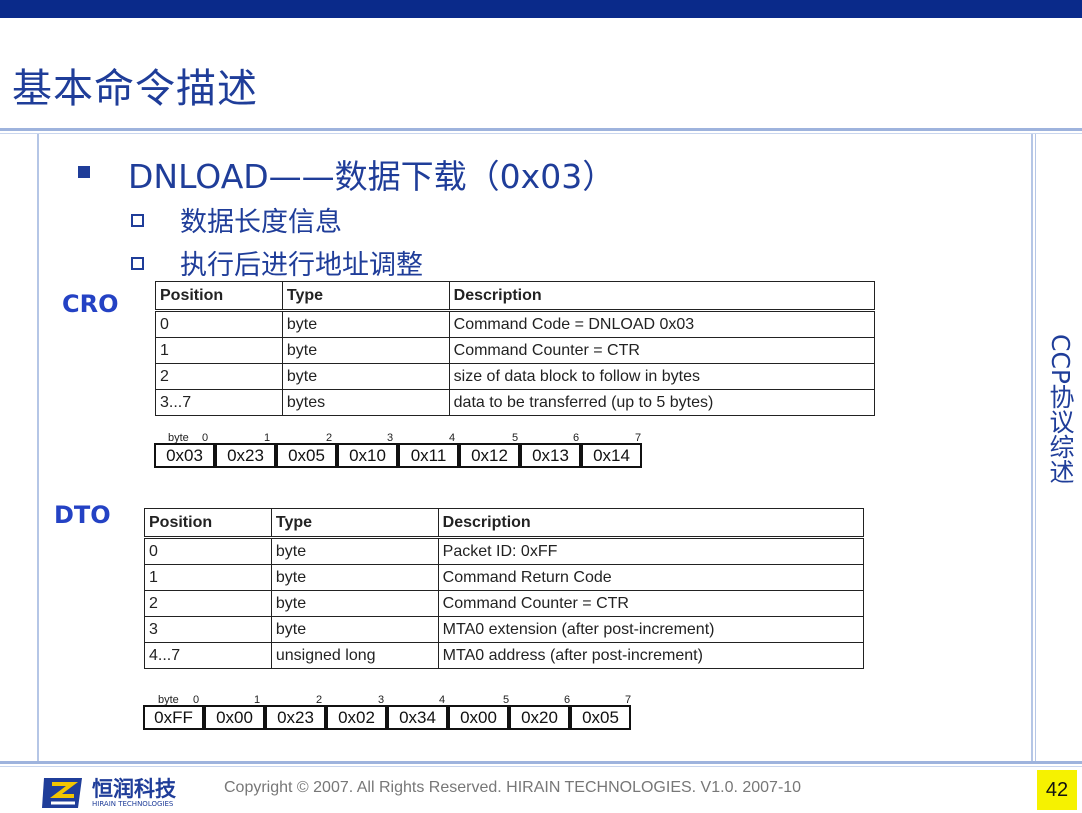 The image size is (1082, 813). Describe the element at coordinates (62, 793) in the screenshot. I see `company-logo-icon` at that location.